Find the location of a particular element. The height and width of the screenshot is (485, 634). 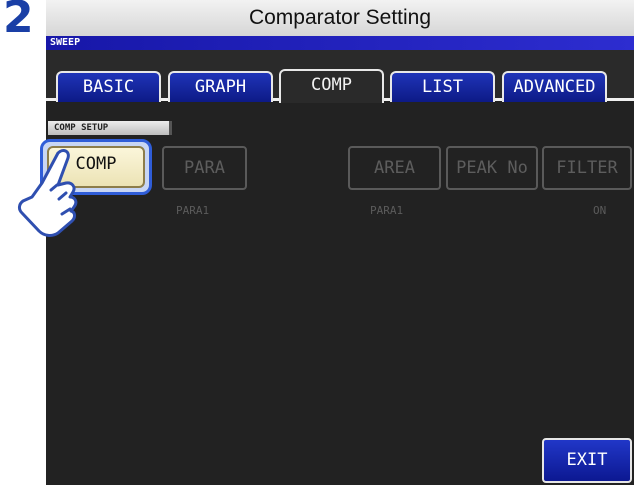

filter-button: FILTER is located at coordinates (587, 168).